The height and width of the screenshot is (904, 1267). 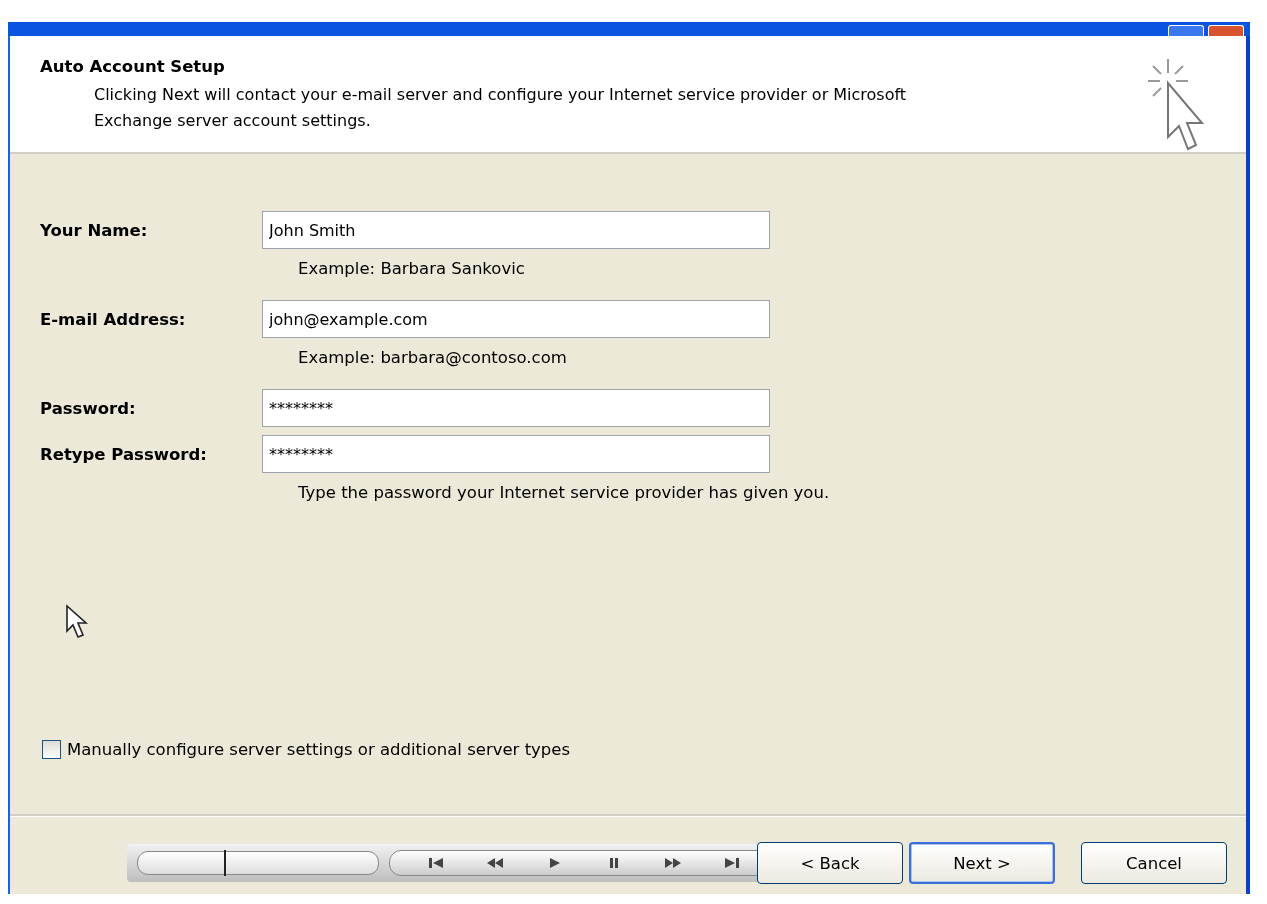 I want to click on field-label: Password:, so click(x=88, y=408).